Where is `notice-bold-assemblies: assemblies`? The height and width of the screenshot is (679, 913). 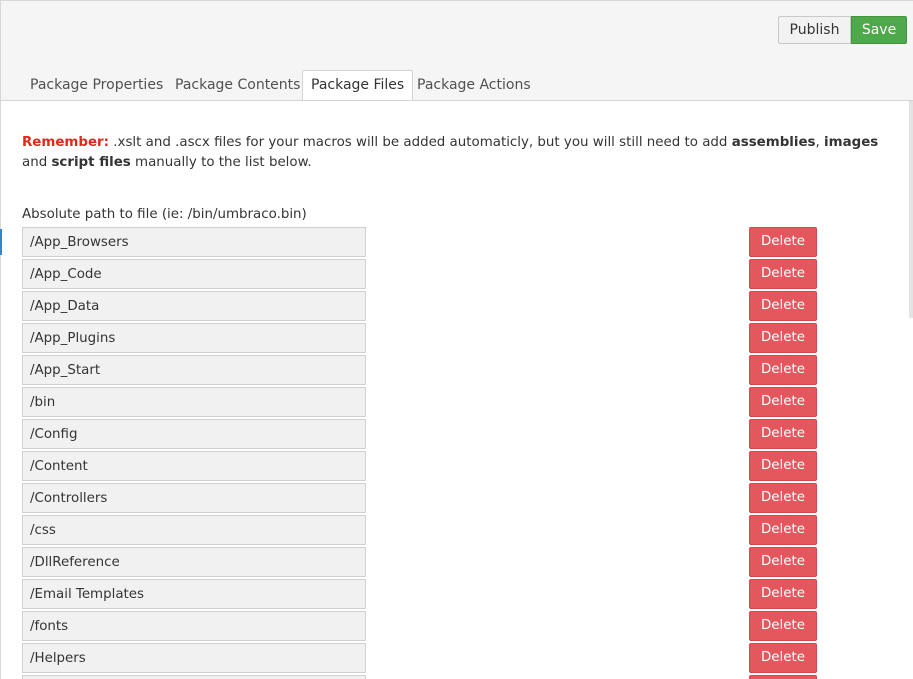 notice-bold-assemblies: assemblies is located at coordinates (773, 142).